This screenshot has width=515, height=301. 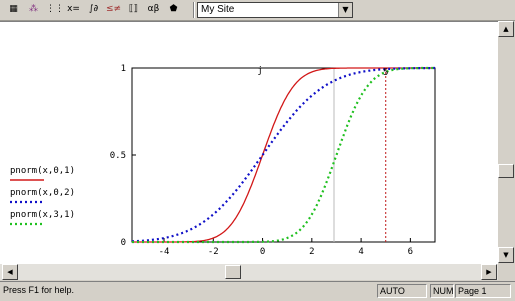 What do you see at coordinates (506, 171) in the screenshot?
I see `vertical-scroll-thumb` at bounding box center [506, 171].